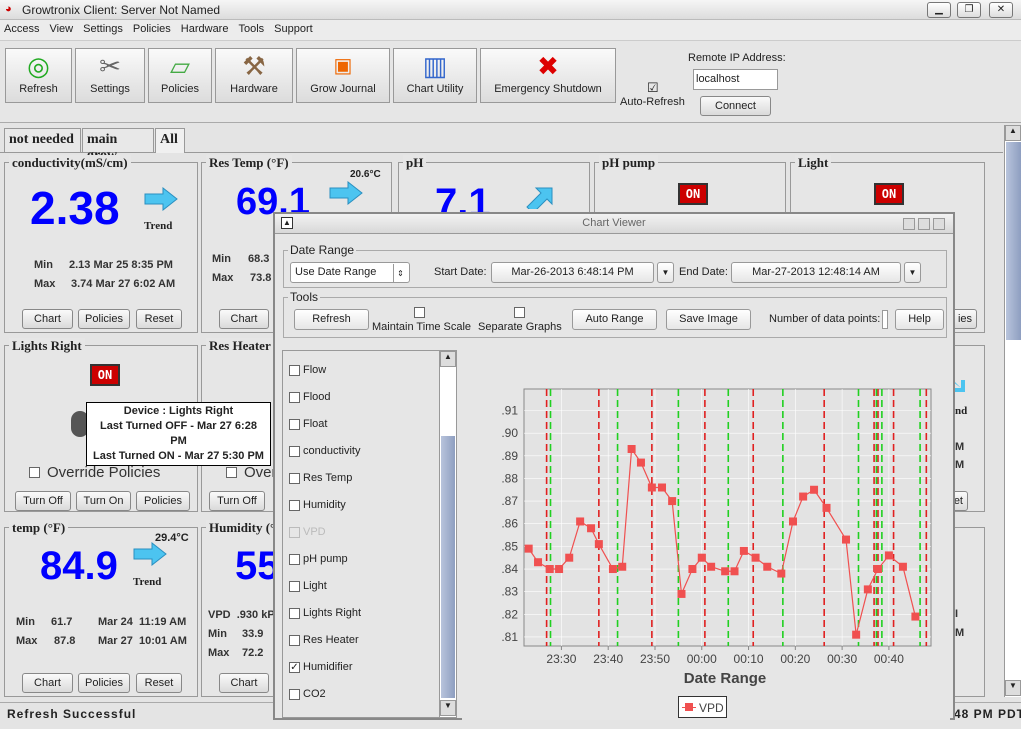  Describe the element at coordinates (292, 27) in the screenshot. I see `menu-support: Support` at that location.